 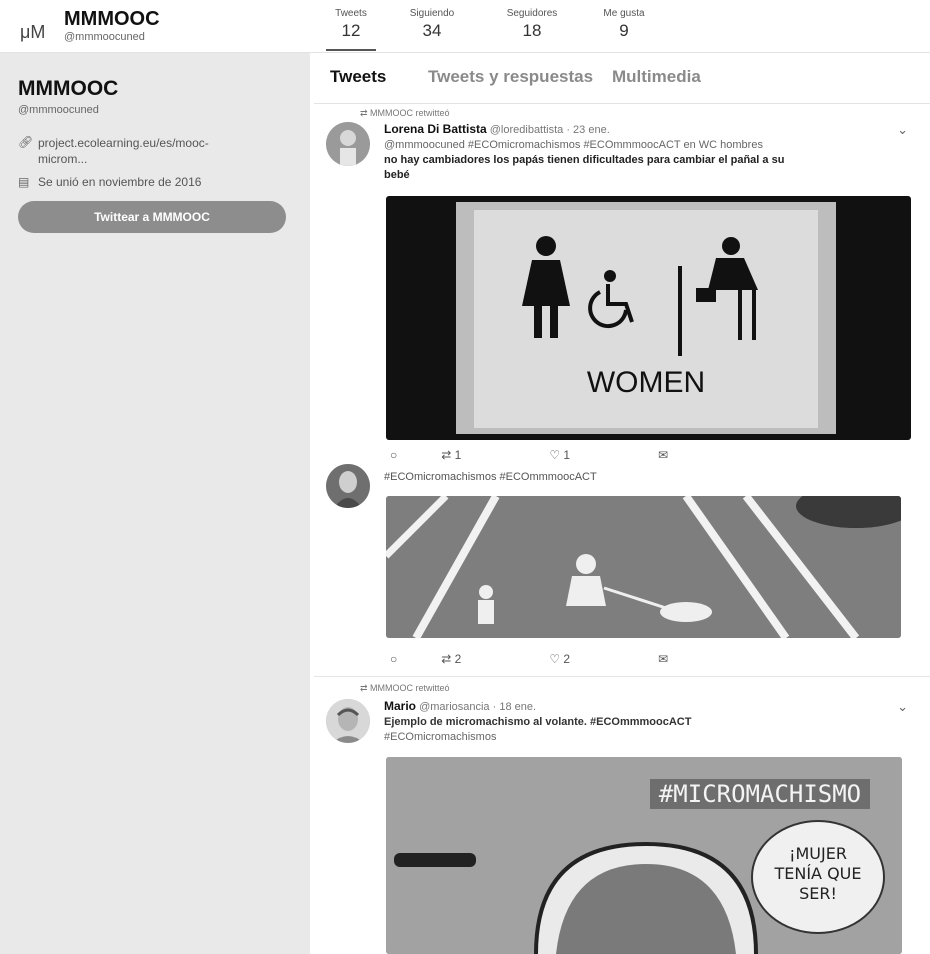 I want to click on timeline-tabs: Tweets Tweets y respuestas Multimedia, so click(x=622, y=78).